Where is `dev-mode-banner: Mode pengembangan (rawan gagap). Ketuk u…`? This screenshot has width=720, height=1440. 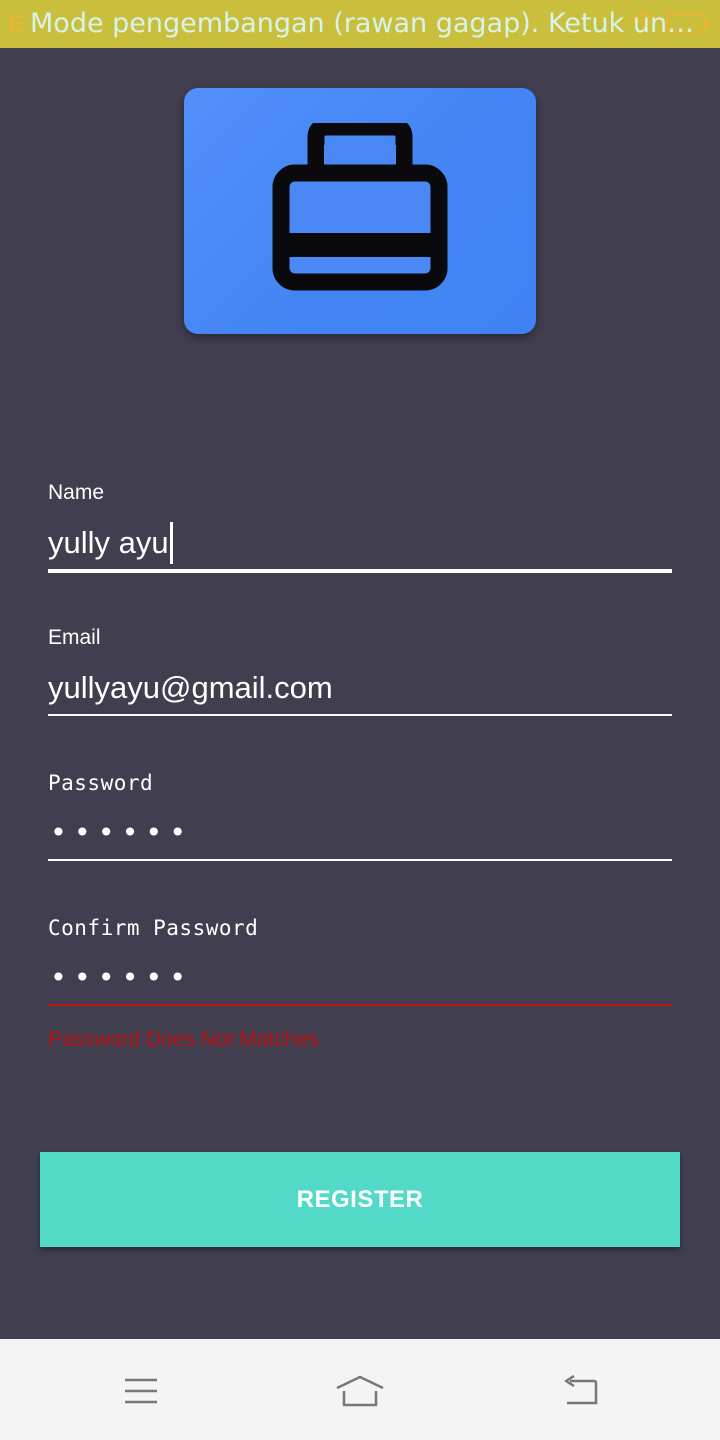
dev-mode-banner: Mode pengembangan (rawan gagap). Ketuk u… is located at coordinates (365, 24).